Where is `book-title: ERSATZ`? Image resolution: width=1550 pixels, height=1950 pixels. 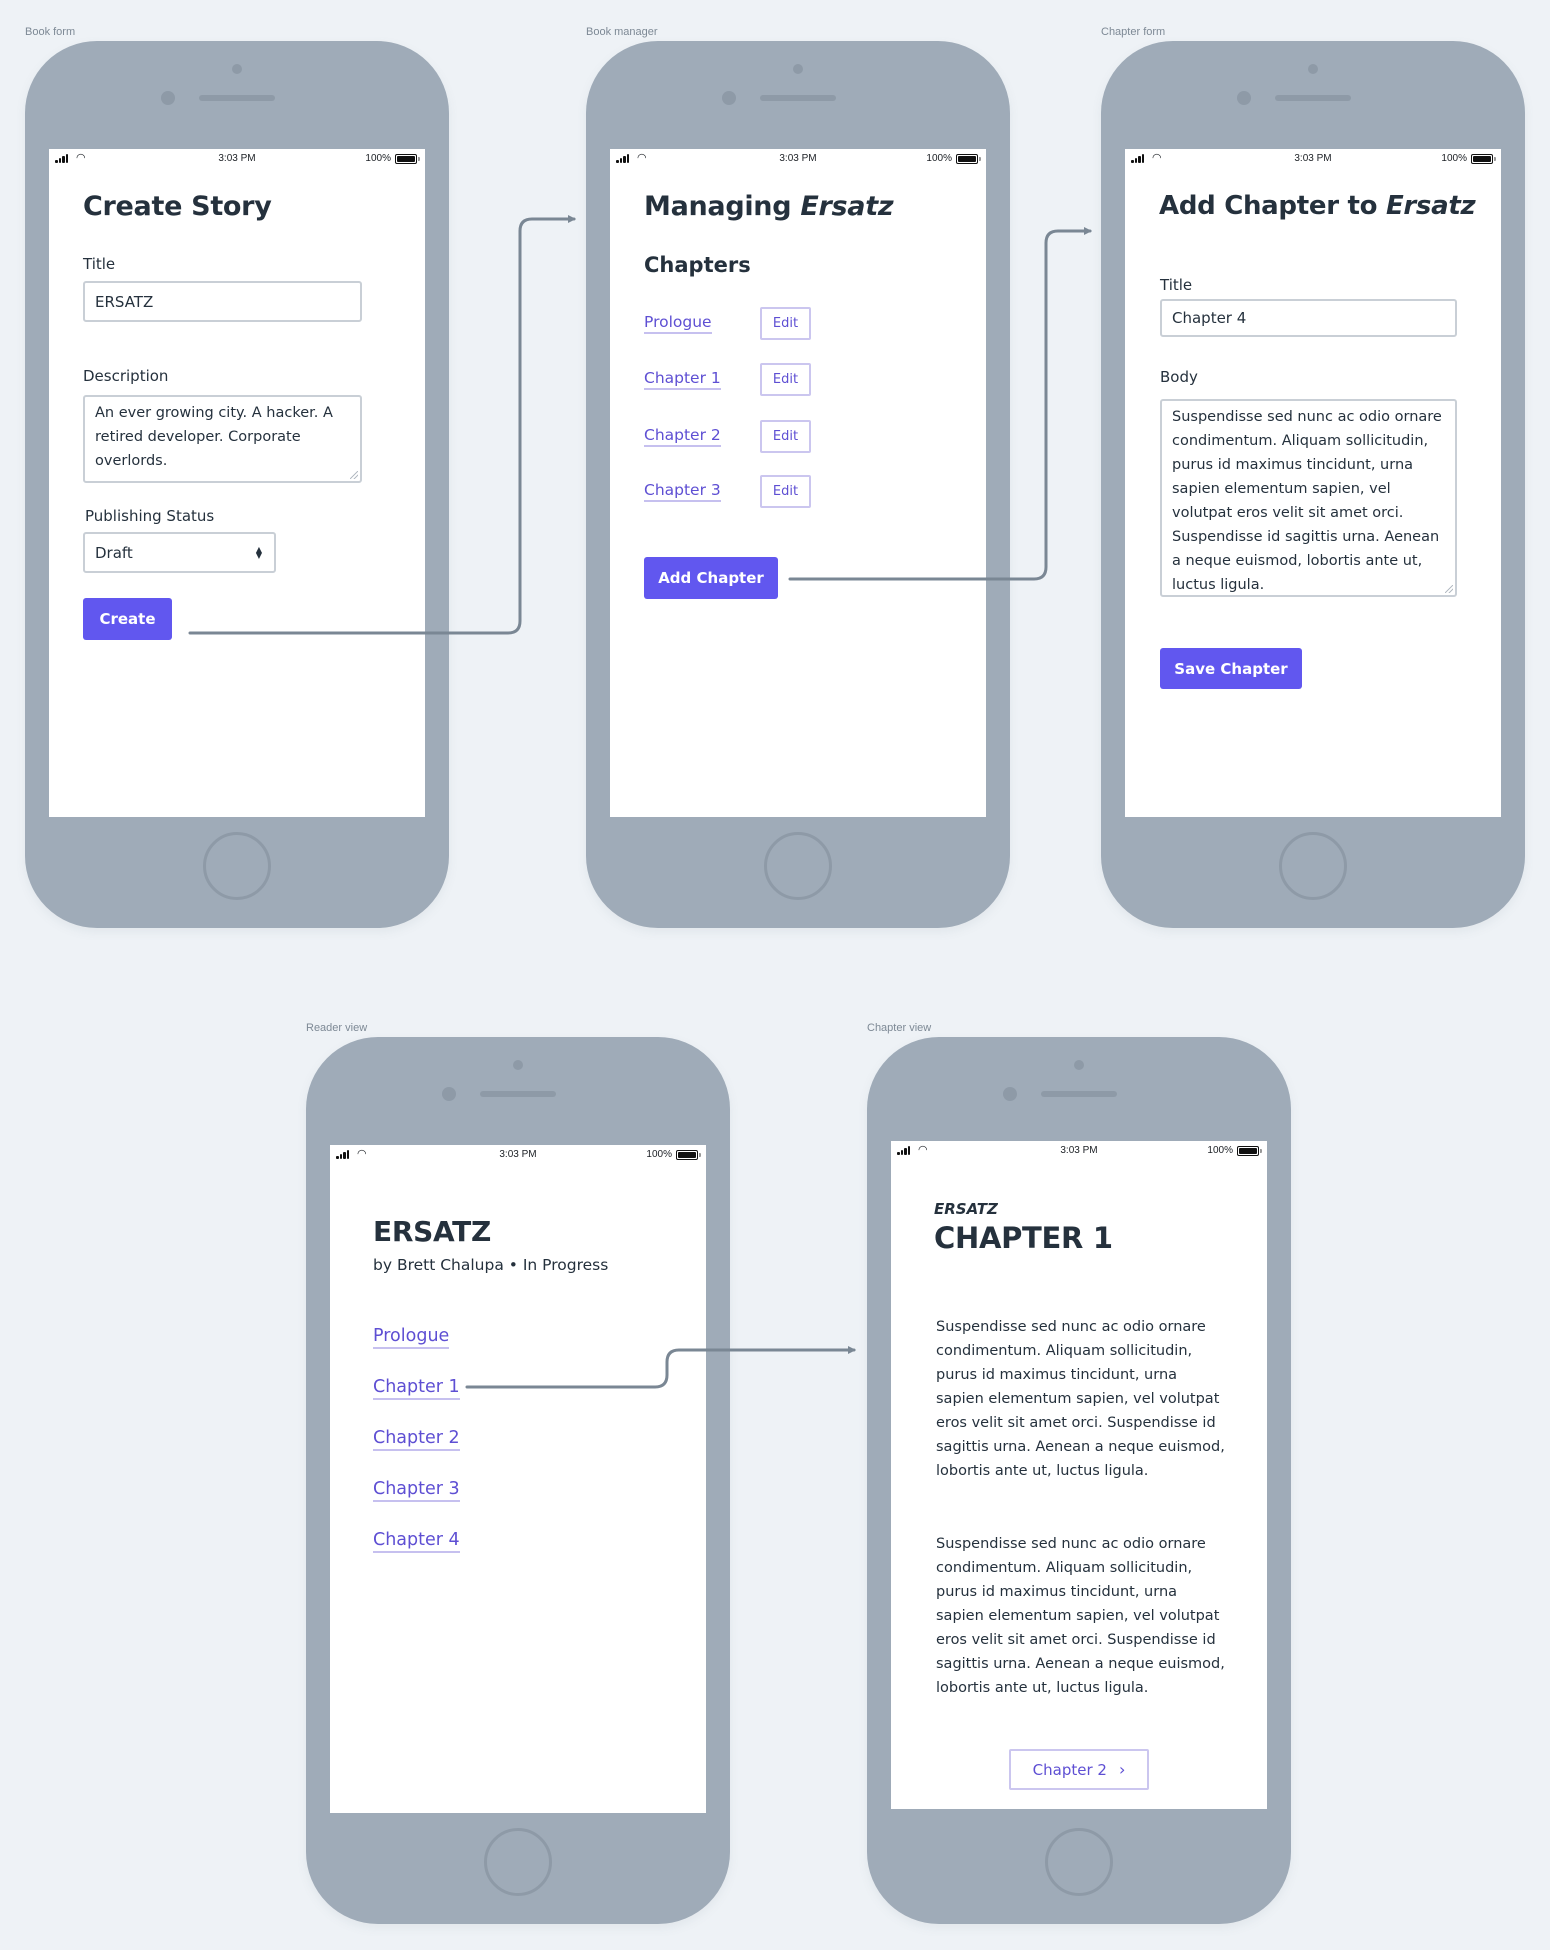 book-title: ERSATZ is located at coordinates (432, 1231).